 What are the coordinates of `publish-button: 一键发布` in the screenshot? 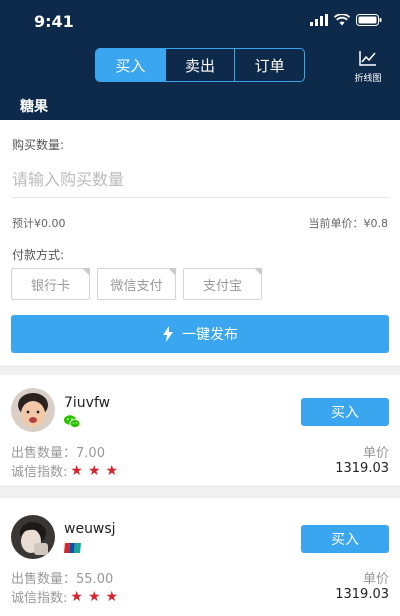 It's located at (200, 334).